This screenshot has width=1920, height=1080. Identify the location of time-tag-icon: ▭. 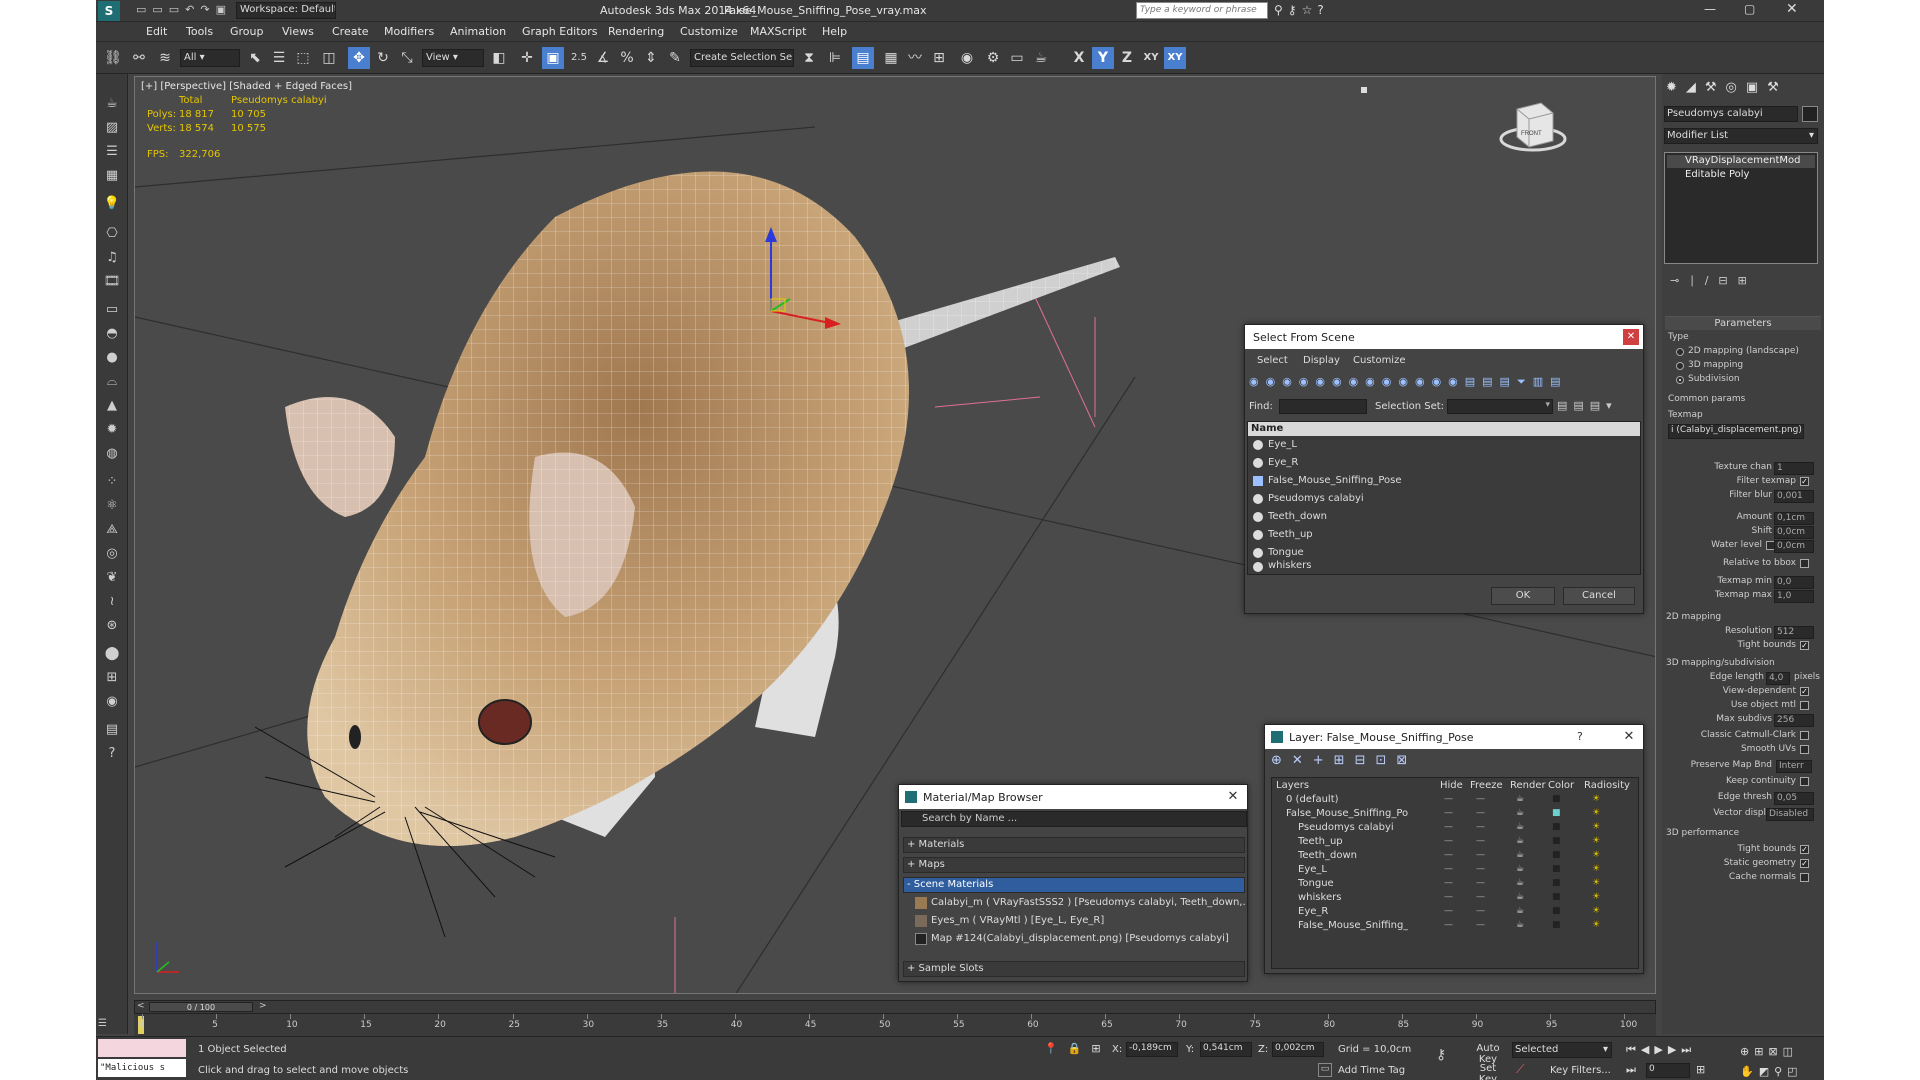
(1325, 1070).